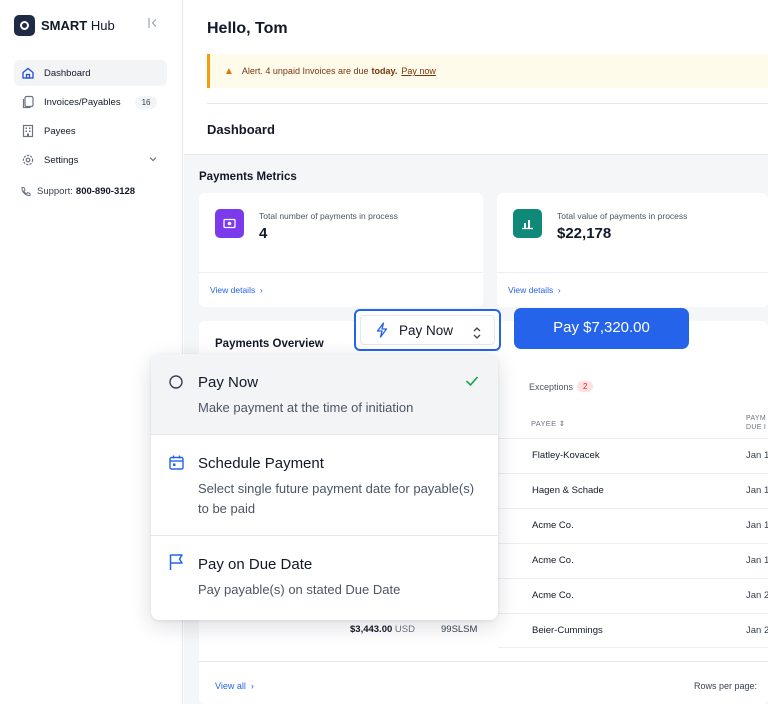 The image size is (768, 704). I want to click on sidebar-item-label: Invoices/Payables, so click(82, 102).